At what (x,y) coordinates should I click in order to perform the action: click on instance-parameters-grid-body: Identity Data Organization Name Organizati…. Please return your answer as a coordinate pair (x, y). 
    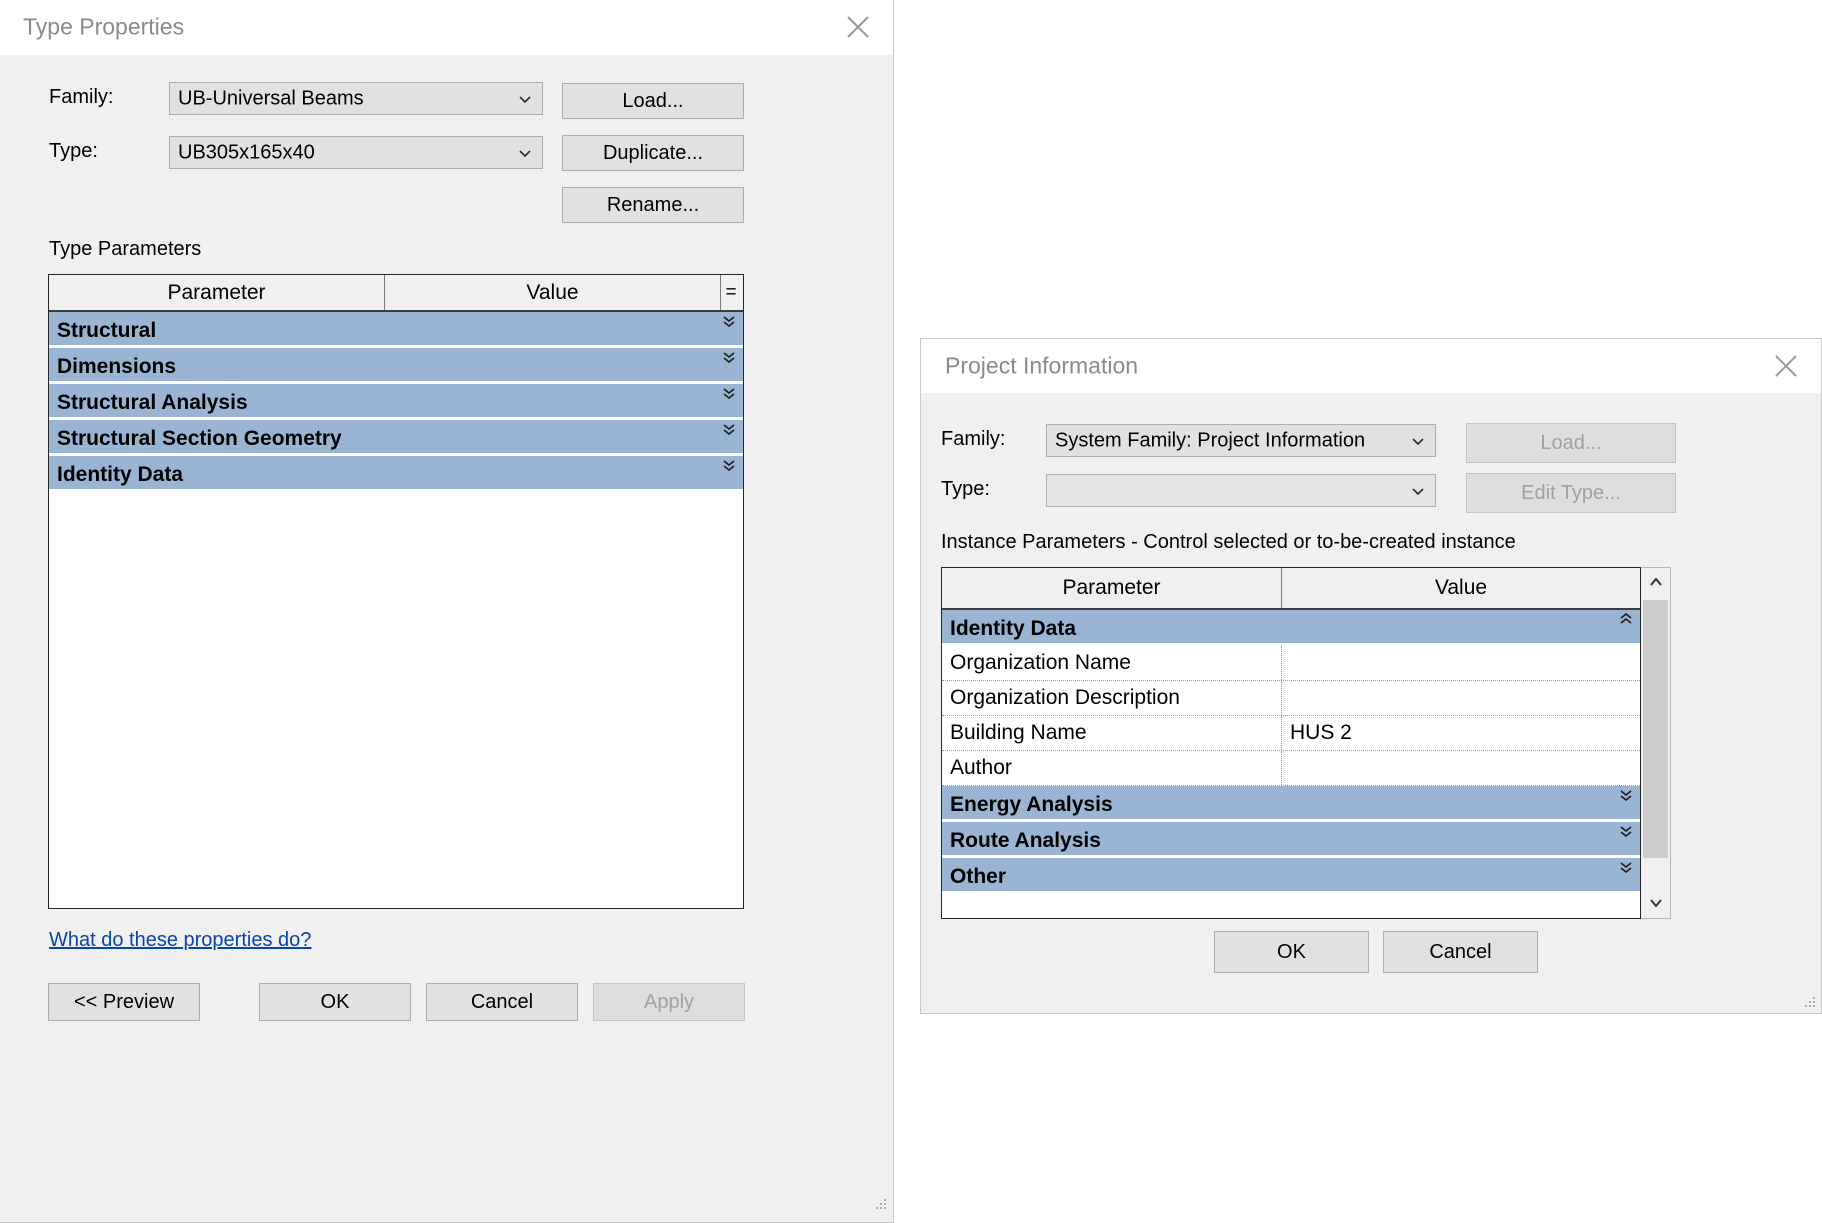
    Looking at the image, I should click on (1291, 750).